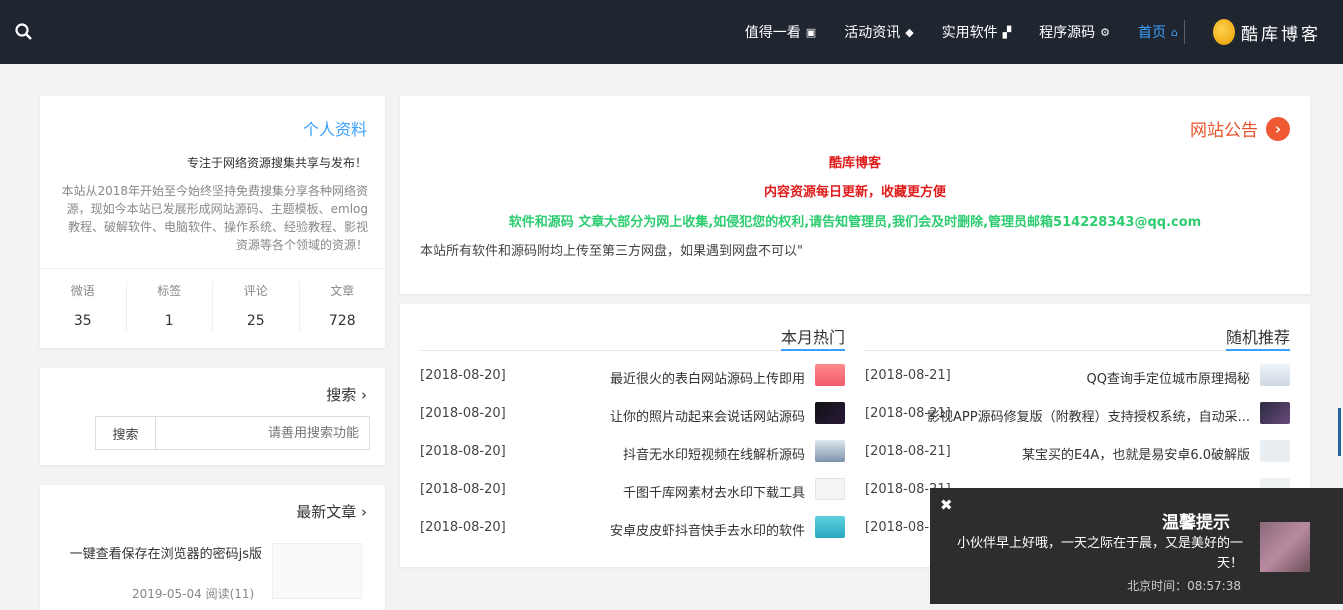 This screenshot has width=1343, height=610. I want to click on search-button: 搜索, so click(125, 433).